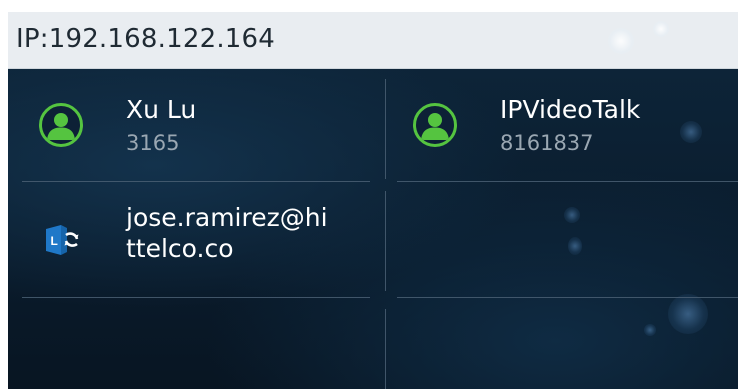 This screenshot has width=746, height=389. Describe the element at coordinates (146, 39) in the screenshot. I see `ip-address-label: IP:192.168.122.164` at that location.